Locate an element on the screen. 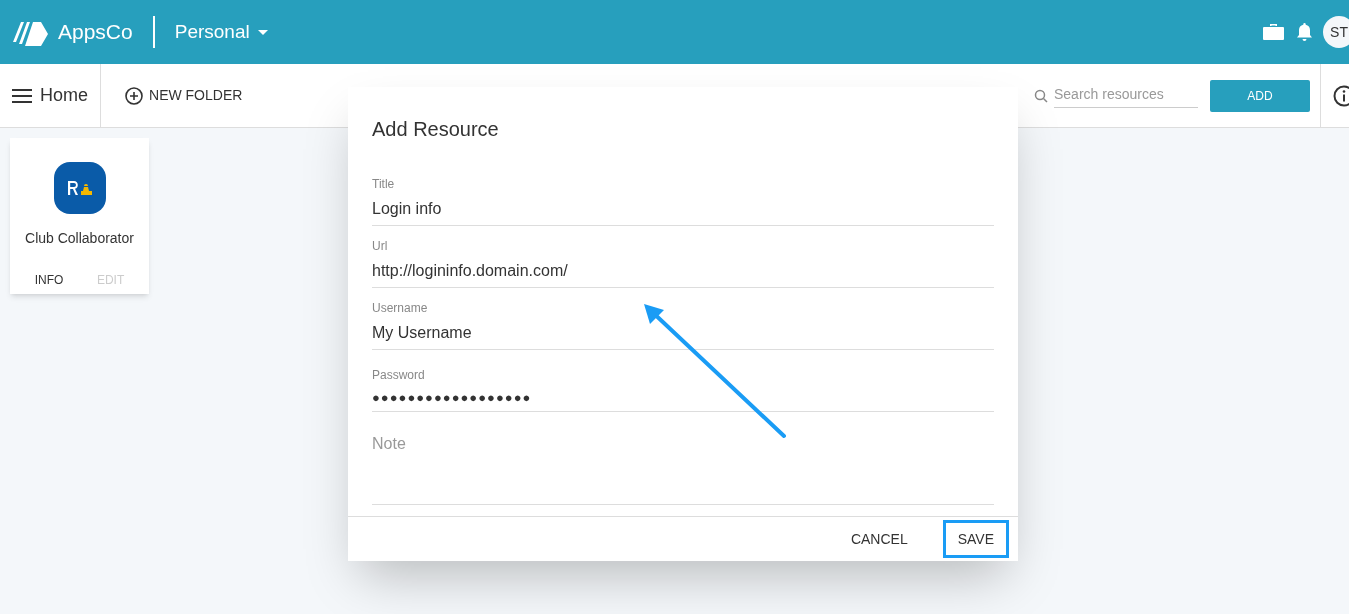 The image size is (1349, 614). card-action-link: INFO is located at coordinates (49, 280).